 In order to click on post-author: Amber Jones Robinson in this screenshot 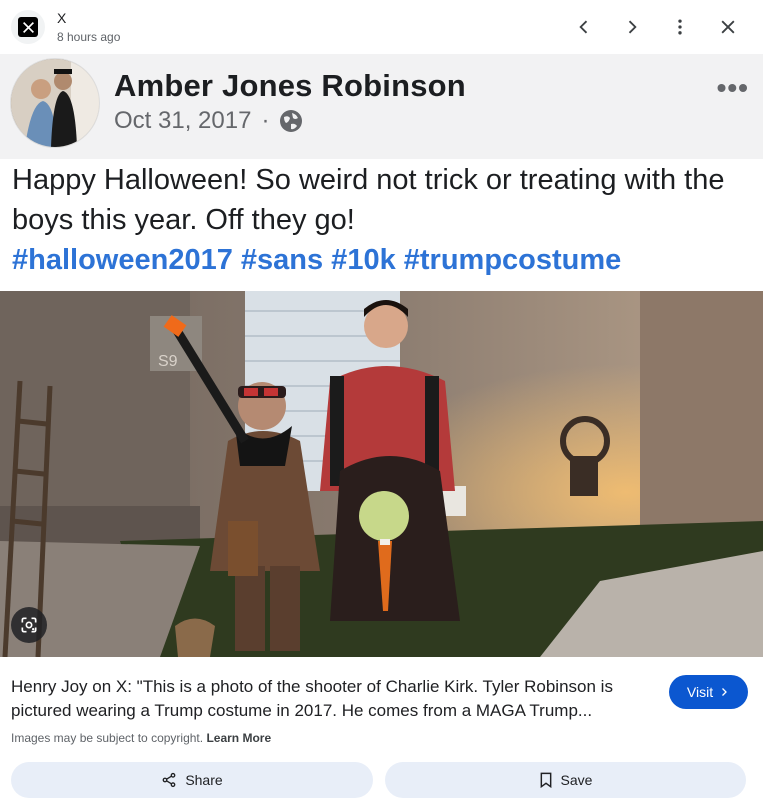, I will do `click(290, 85)`.